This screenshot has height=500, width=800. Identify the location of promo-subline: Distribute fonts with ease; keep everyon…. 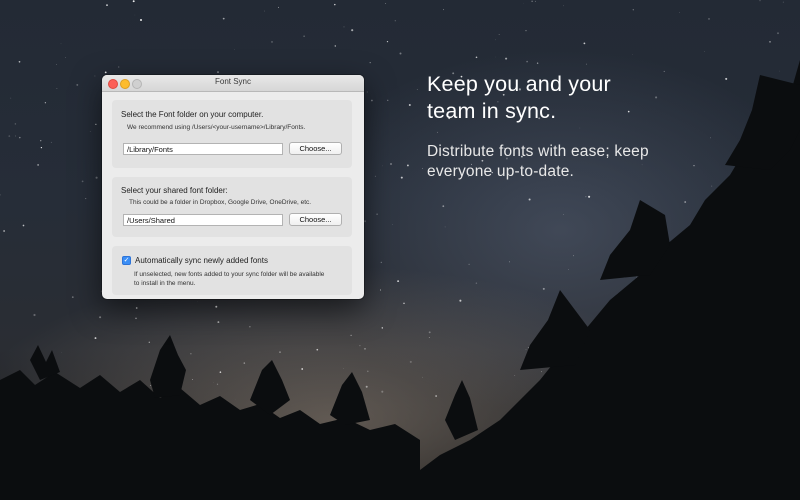
(597, 162).